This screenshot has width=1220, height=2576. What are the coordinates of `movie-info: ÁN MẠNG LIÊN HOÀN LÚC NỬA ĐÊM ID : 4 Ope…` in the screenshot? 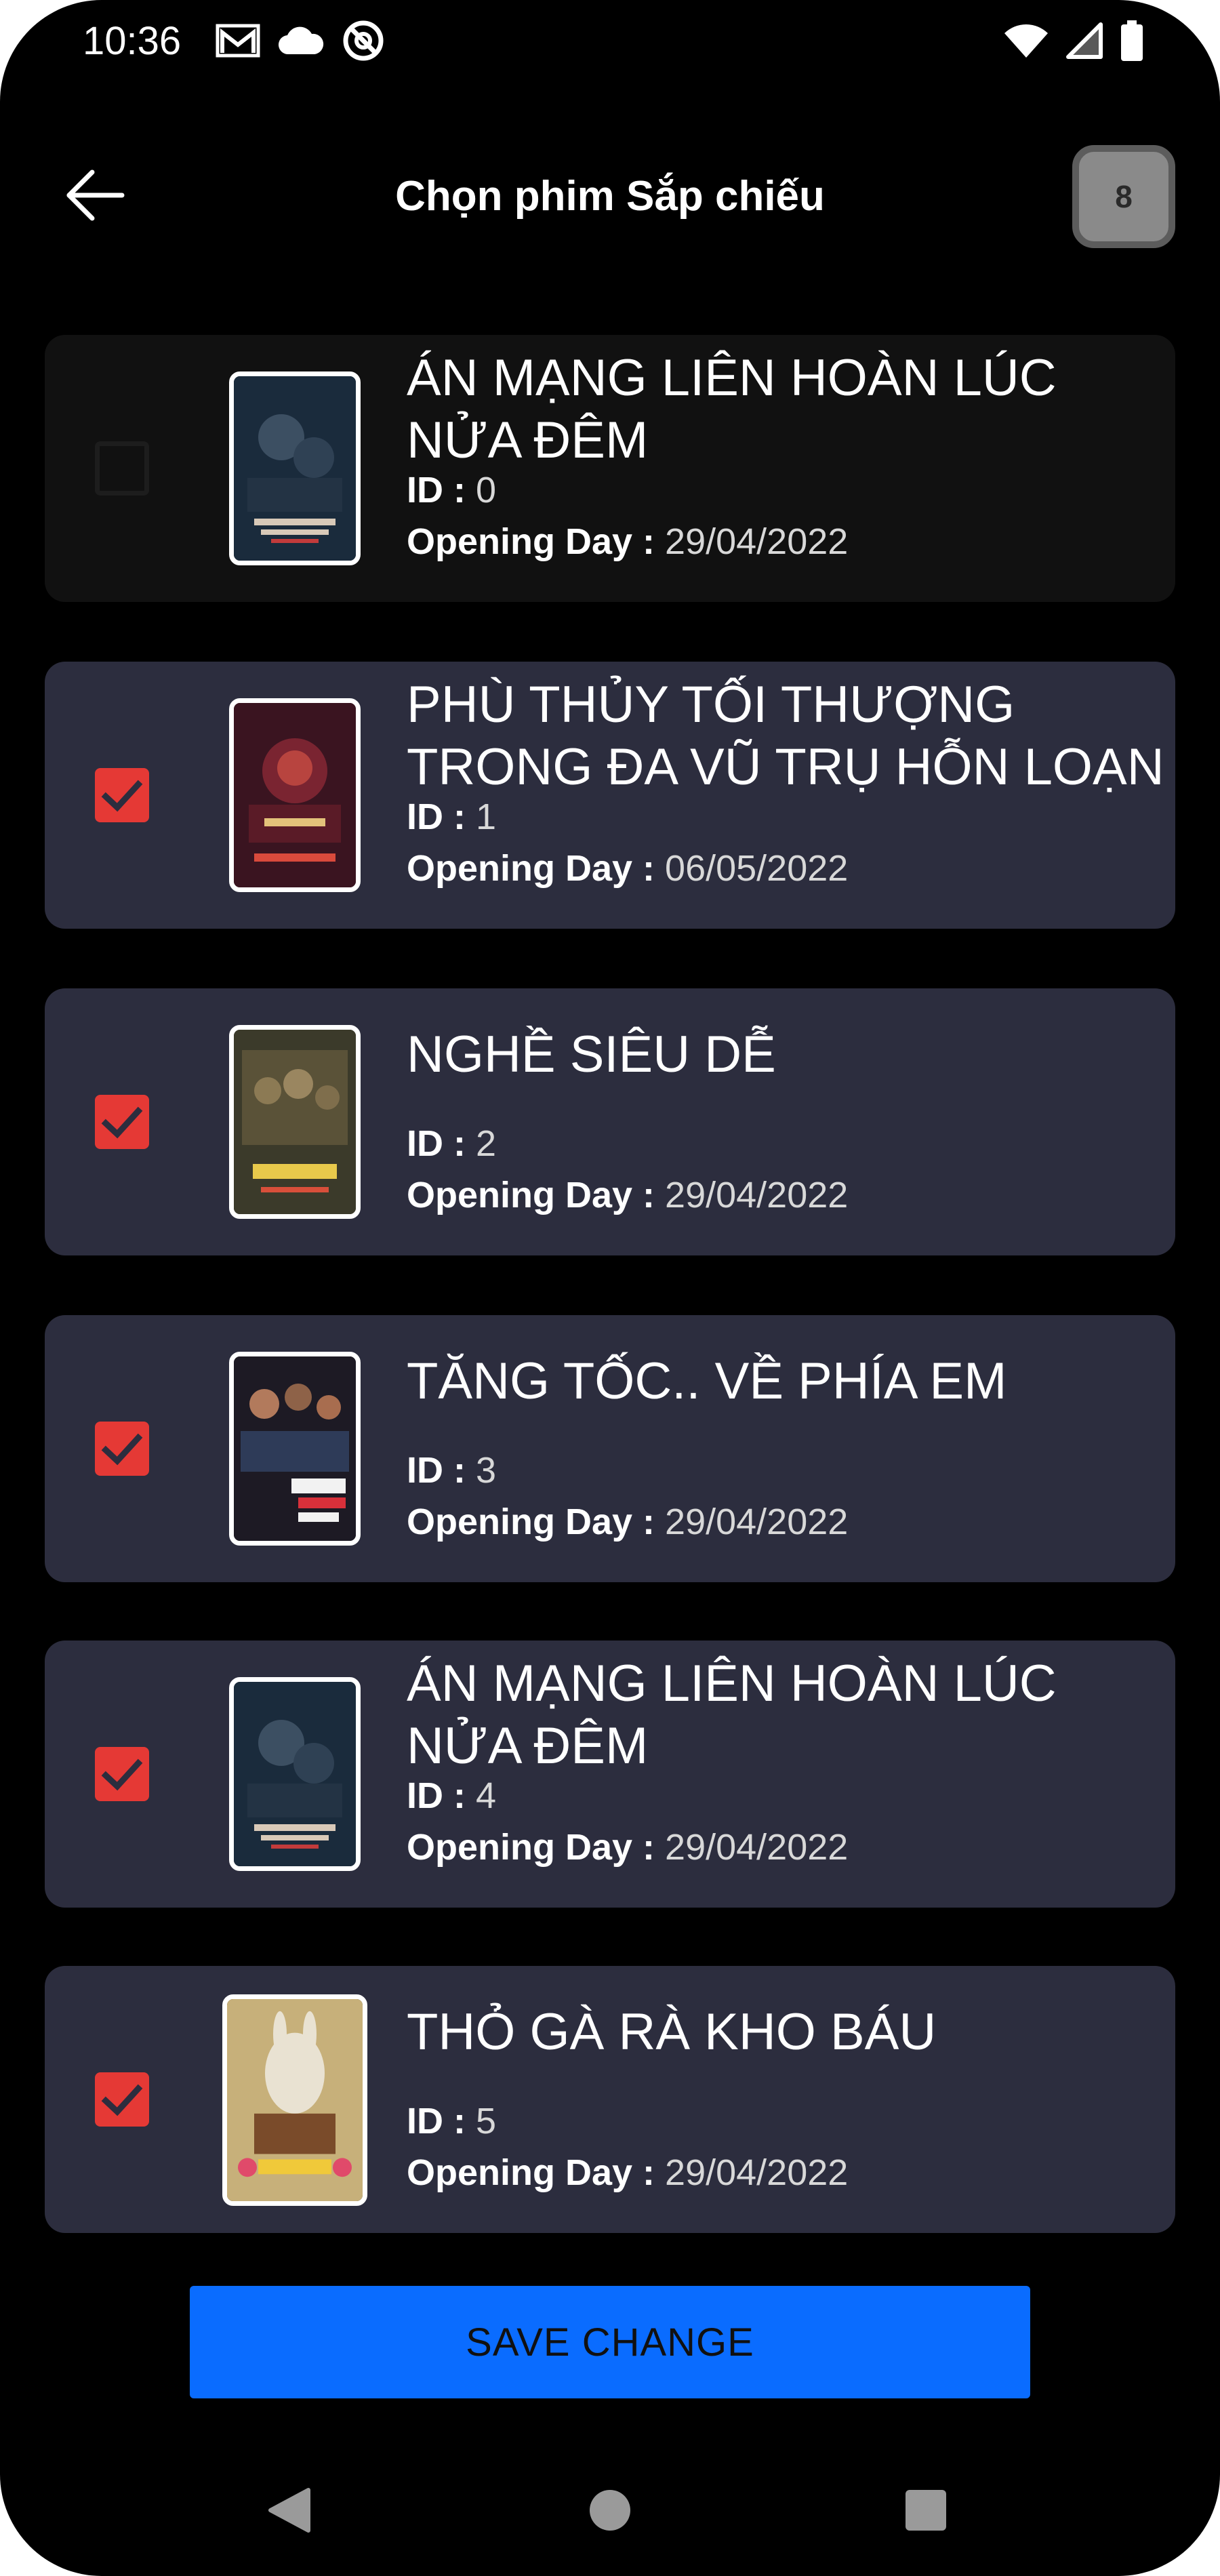 It's located at (790, 1774).